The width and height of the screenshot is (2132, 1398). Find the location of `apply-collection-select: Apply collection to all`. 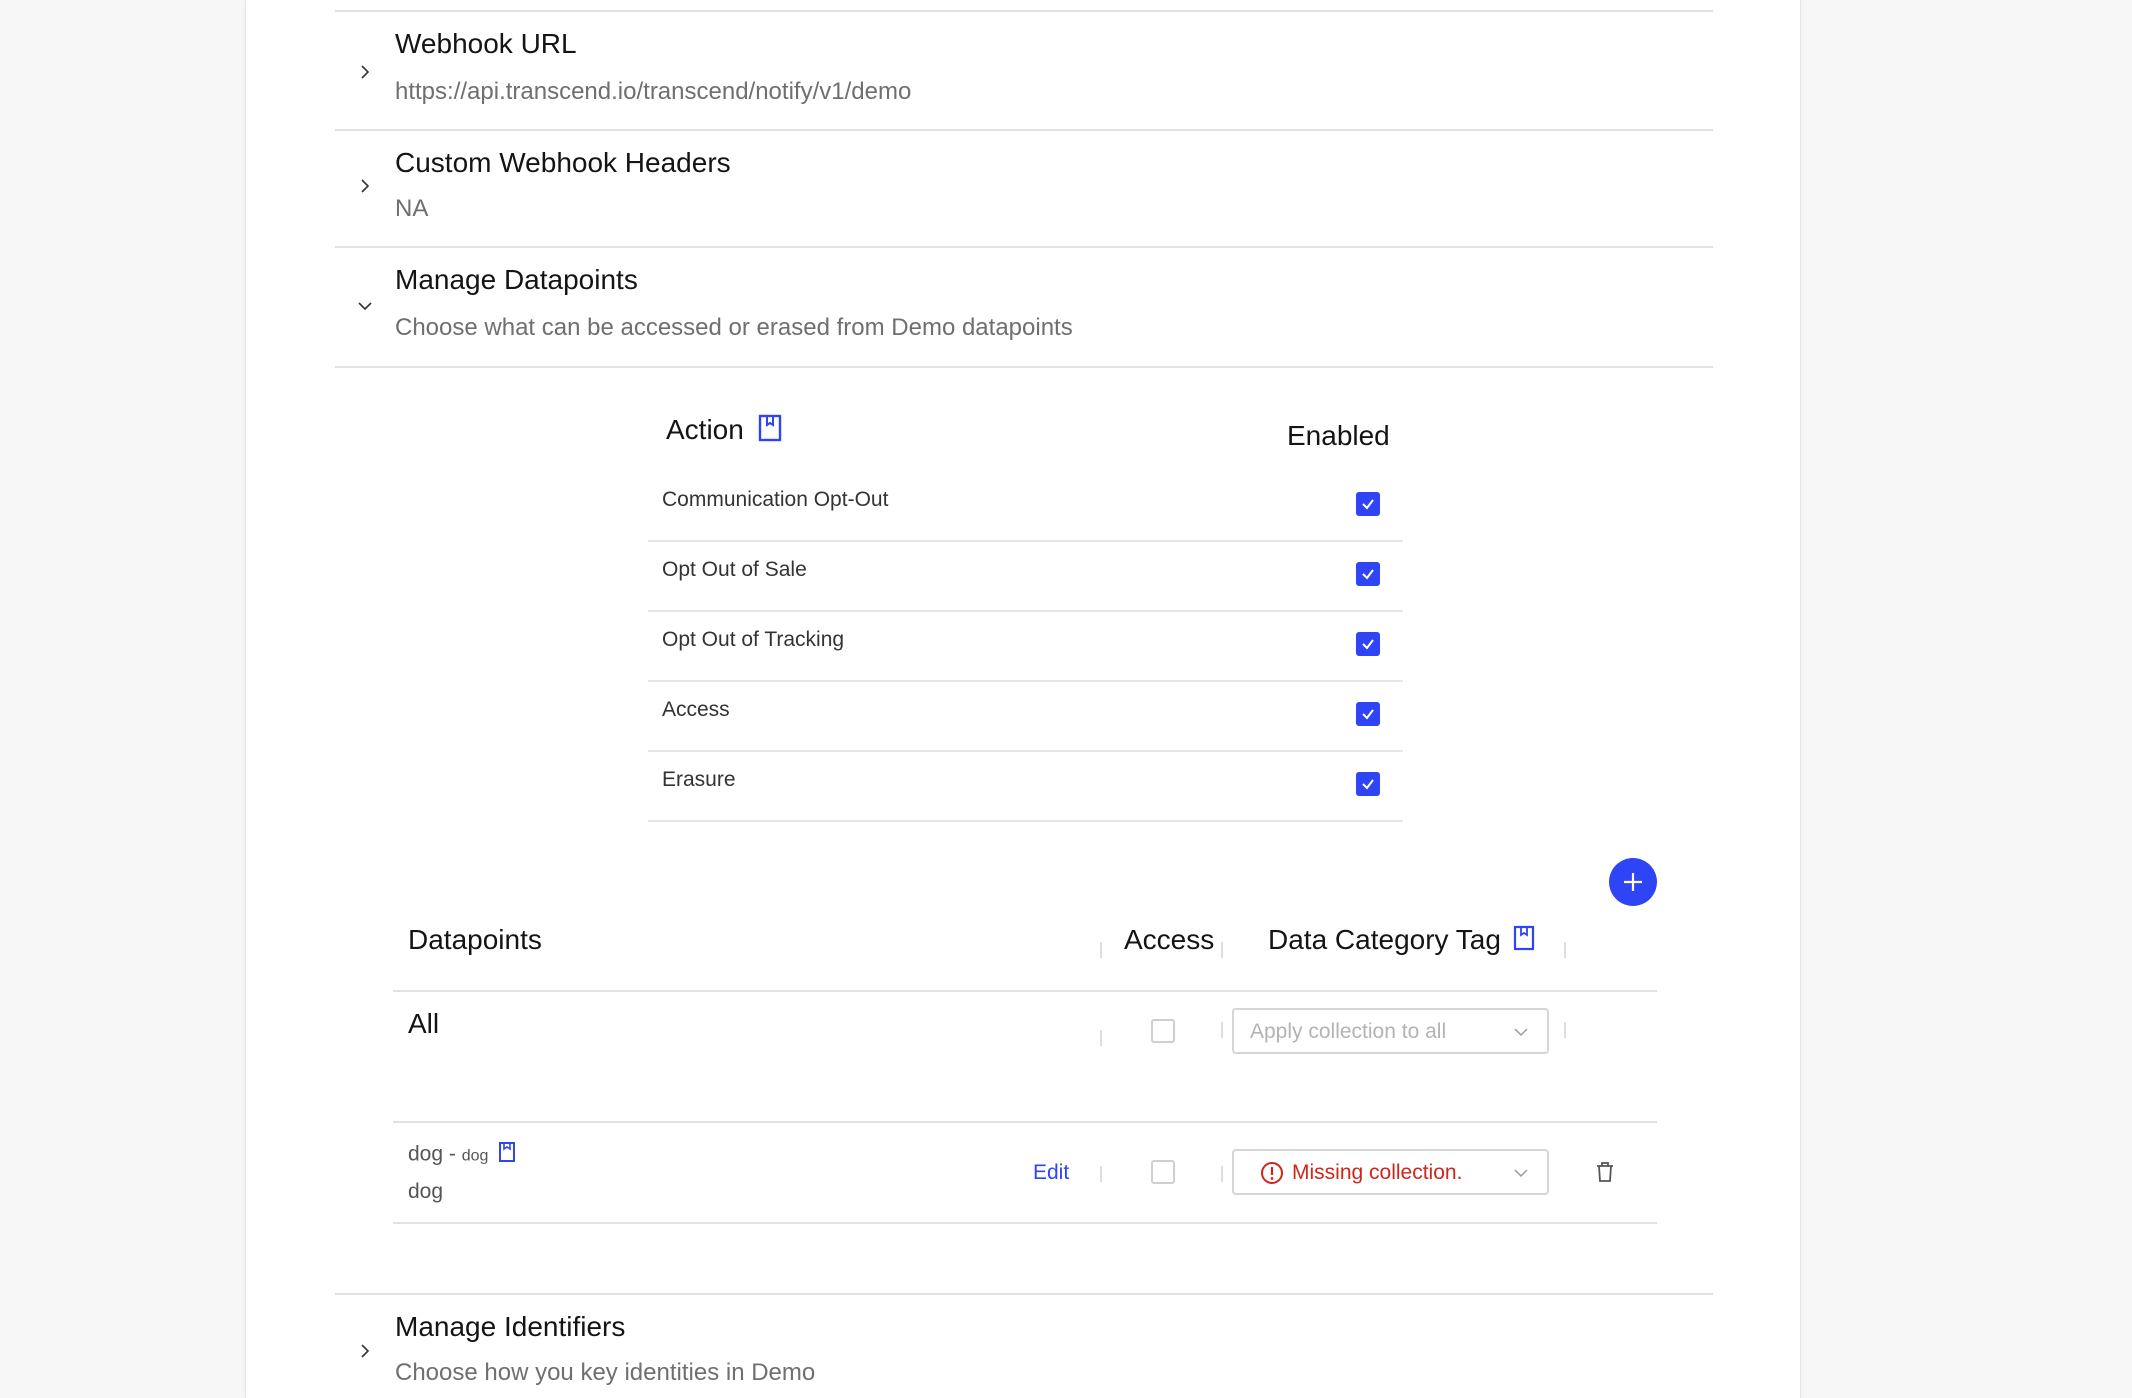

apply-collection-select: Apply collection to all is located at coordinates (1390, 1031).